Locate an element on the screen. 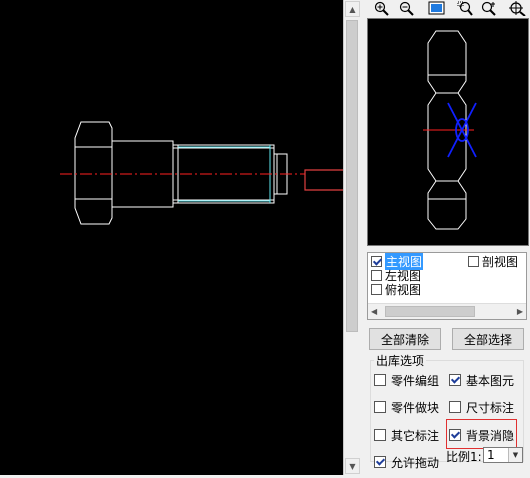 This screenshot has width=530, height=478. option-basic-elements-label: 基本图元 is located at coordinates (490, 380).